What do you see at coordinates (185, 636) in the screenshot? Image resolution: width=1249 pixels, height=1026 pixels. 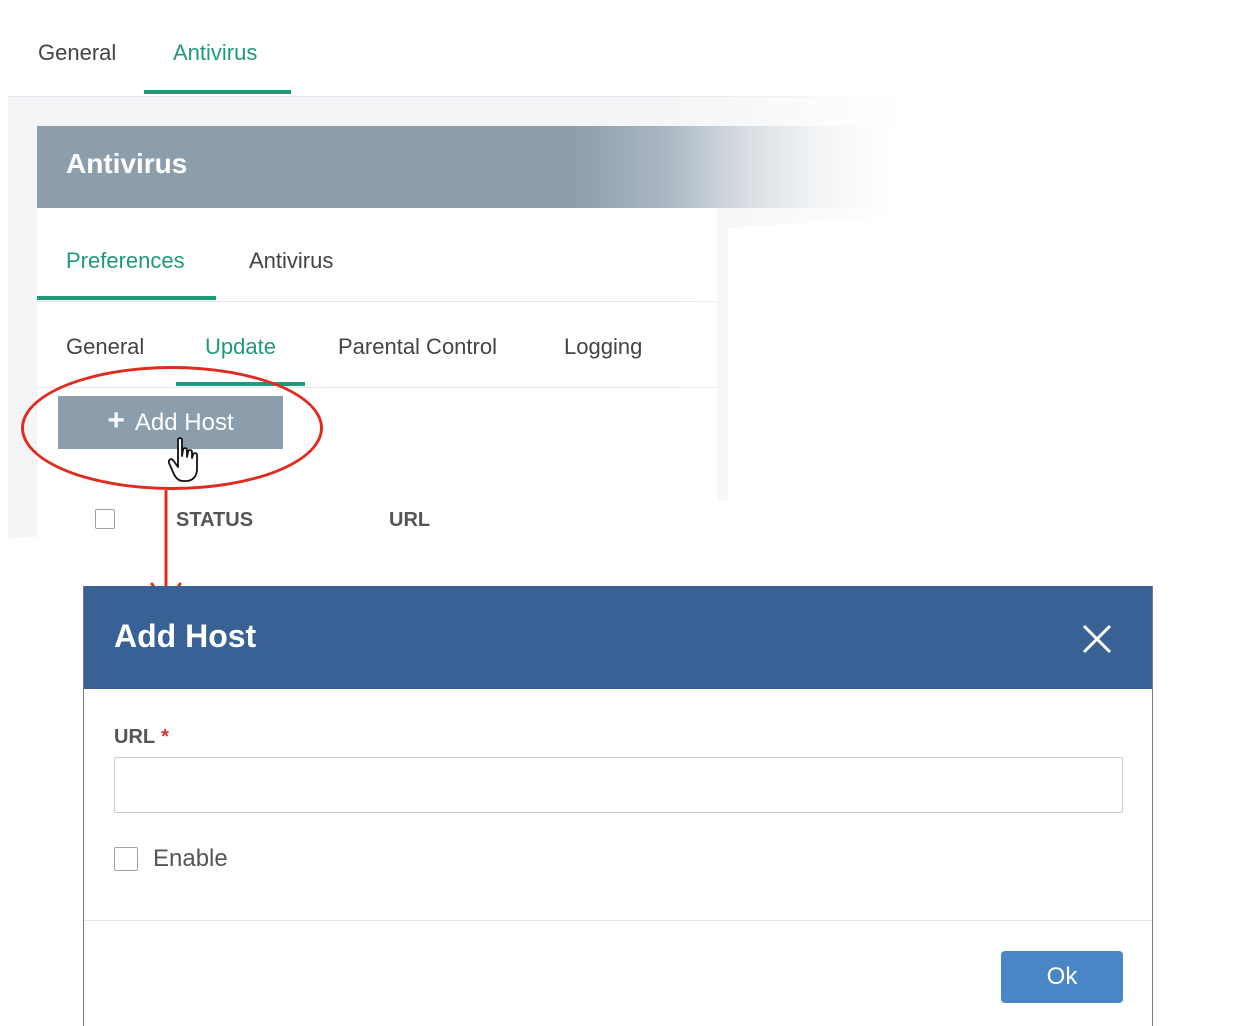 I see `dialog-title: Add Host` at bounding box center [185, 636].